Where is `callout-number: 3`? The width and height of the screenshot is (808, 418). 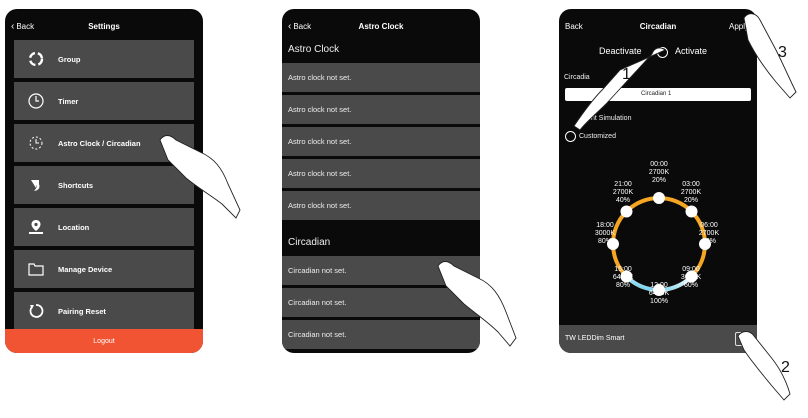 callout-number: 3 is located at coordinates (782, 52).